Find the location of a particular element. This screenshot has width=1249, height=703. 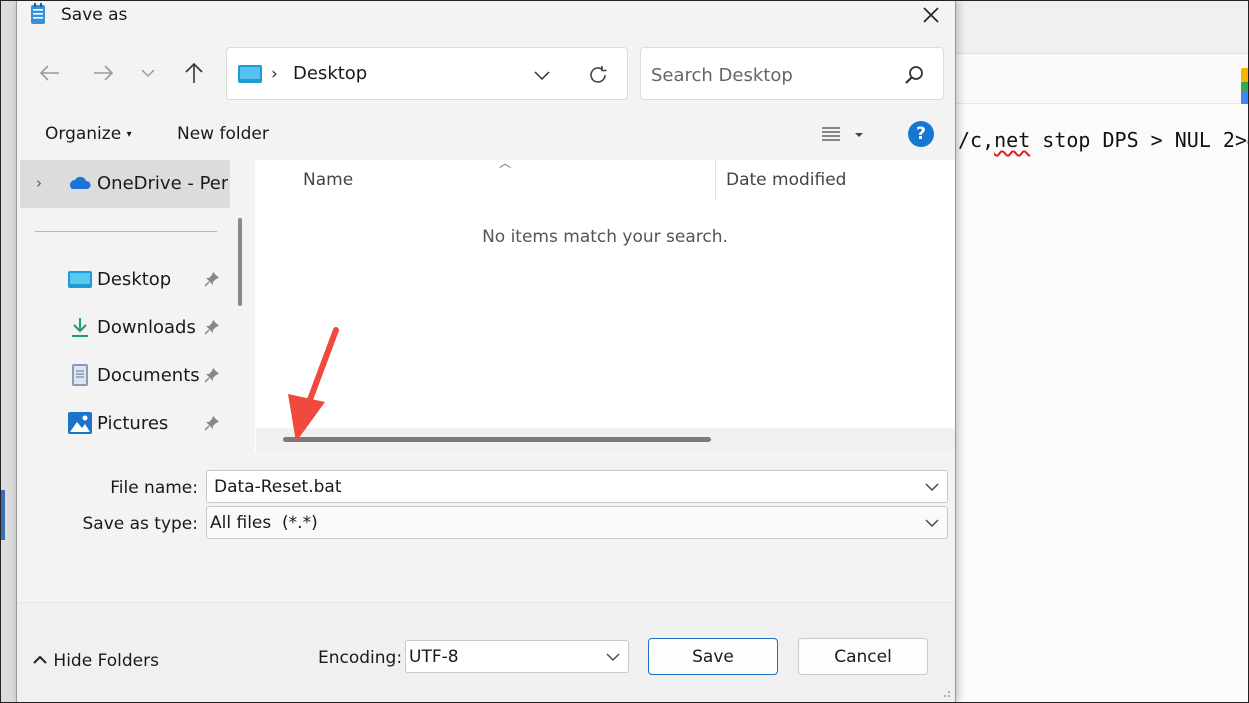

background-toolbar is located at coordinates (1102, 79).